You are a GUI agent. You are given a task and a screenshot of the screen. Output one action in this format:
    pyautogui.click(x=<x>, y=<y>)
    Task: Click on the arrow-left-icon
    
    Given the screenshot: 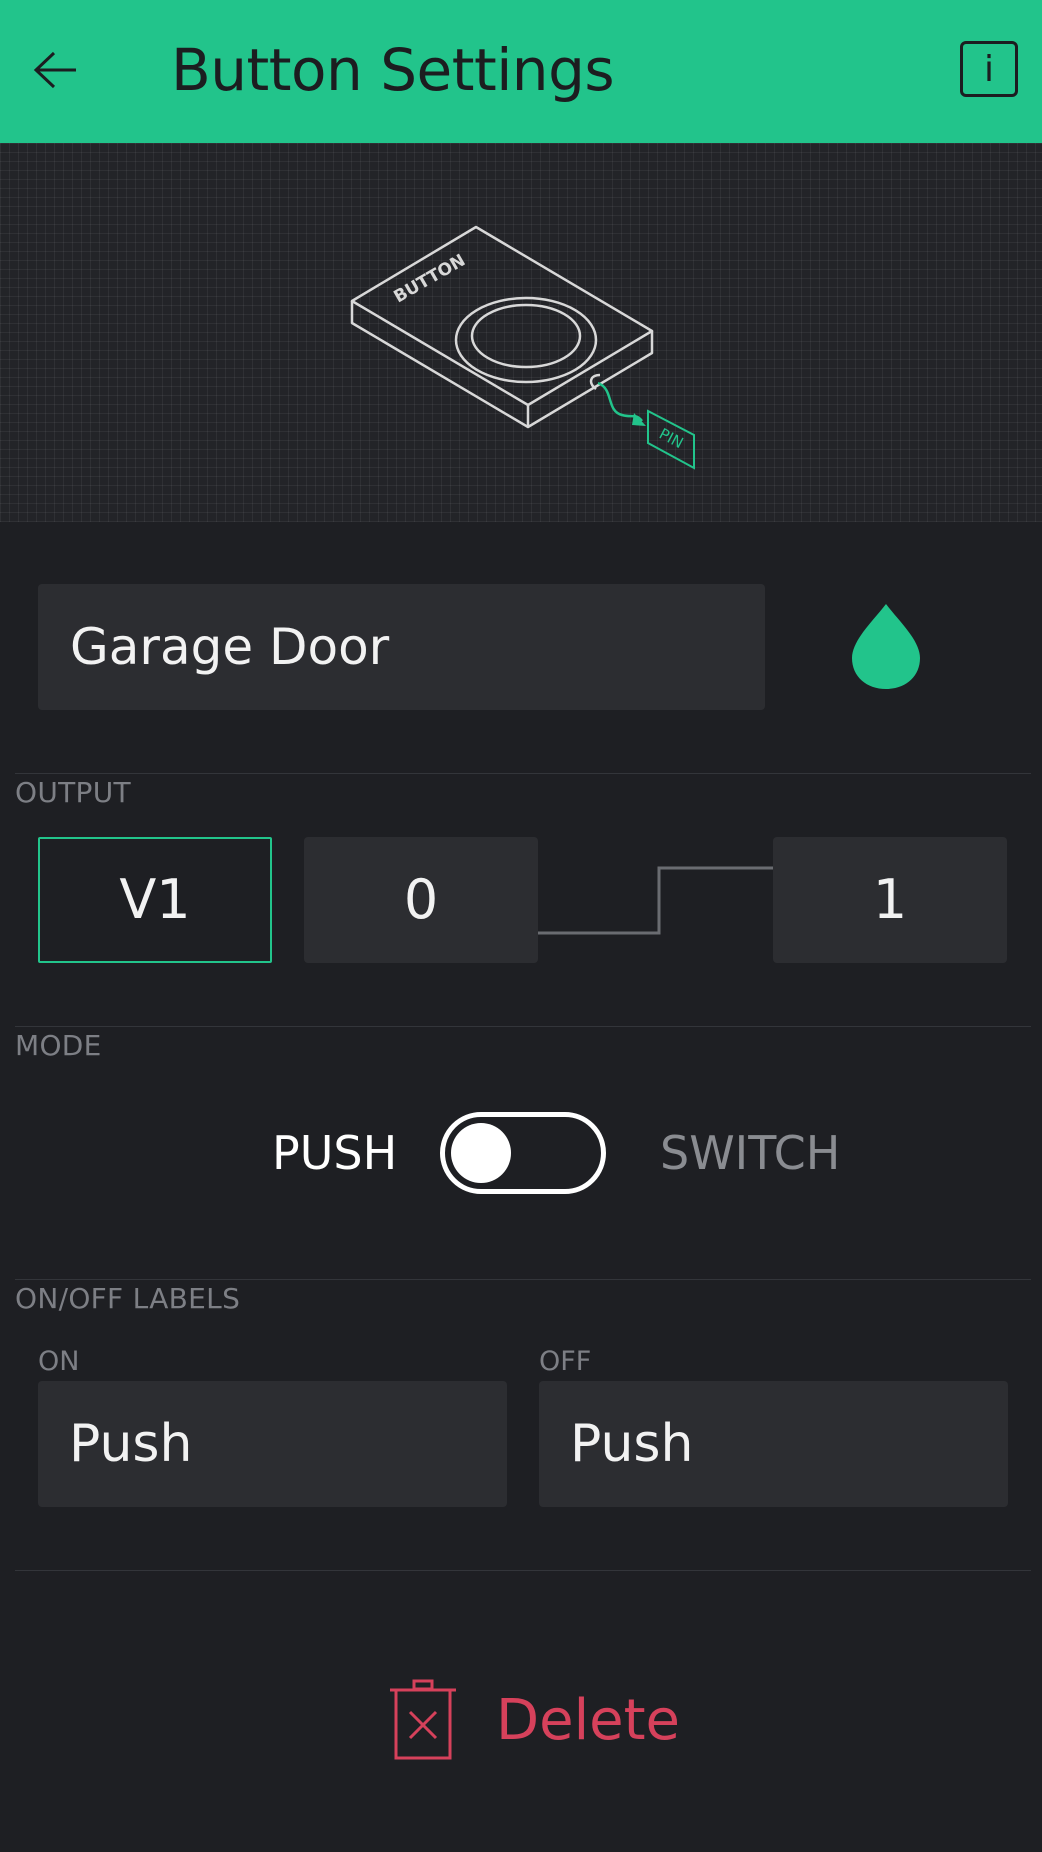 What is the action you would take?
    pyautogui.click(x=54, y=70)
    